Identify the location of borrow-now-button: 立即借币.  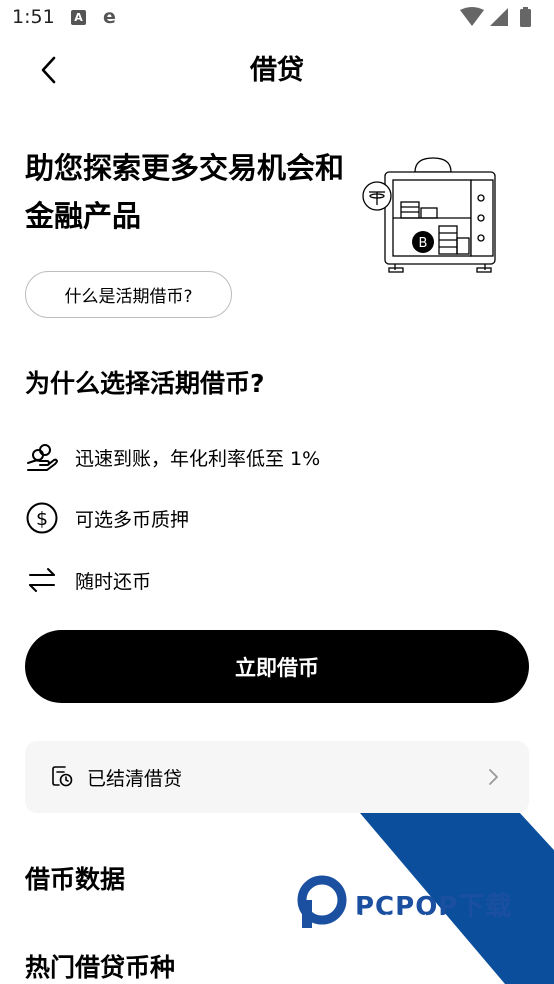
(277, 666).